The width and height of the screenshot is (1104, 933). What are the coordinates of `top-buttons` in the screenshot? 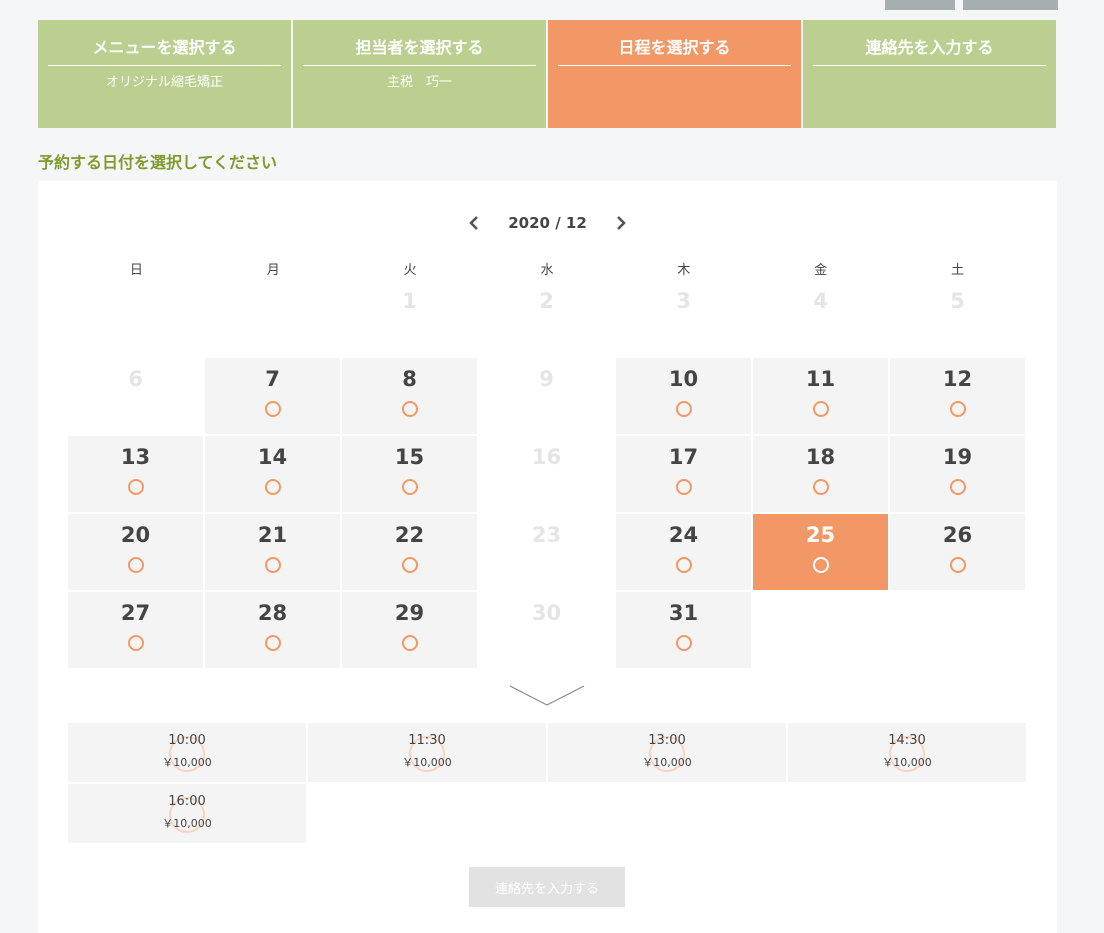 It's located at (971, 5).